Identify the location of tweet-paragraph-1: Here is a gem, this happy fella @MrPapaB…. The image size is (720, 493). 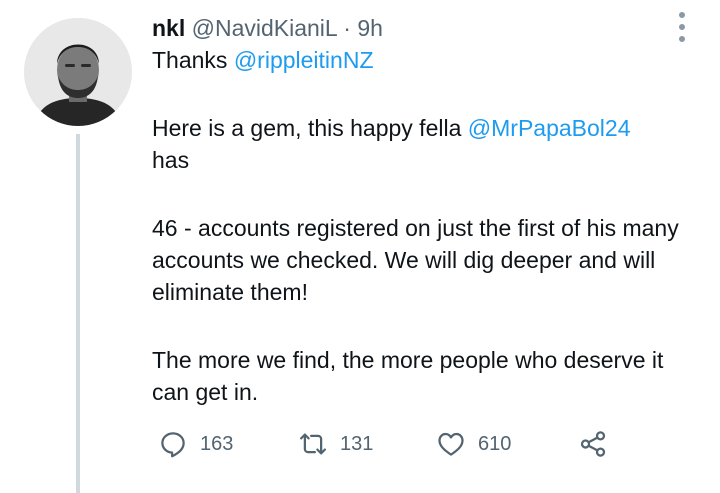
(422, 144).